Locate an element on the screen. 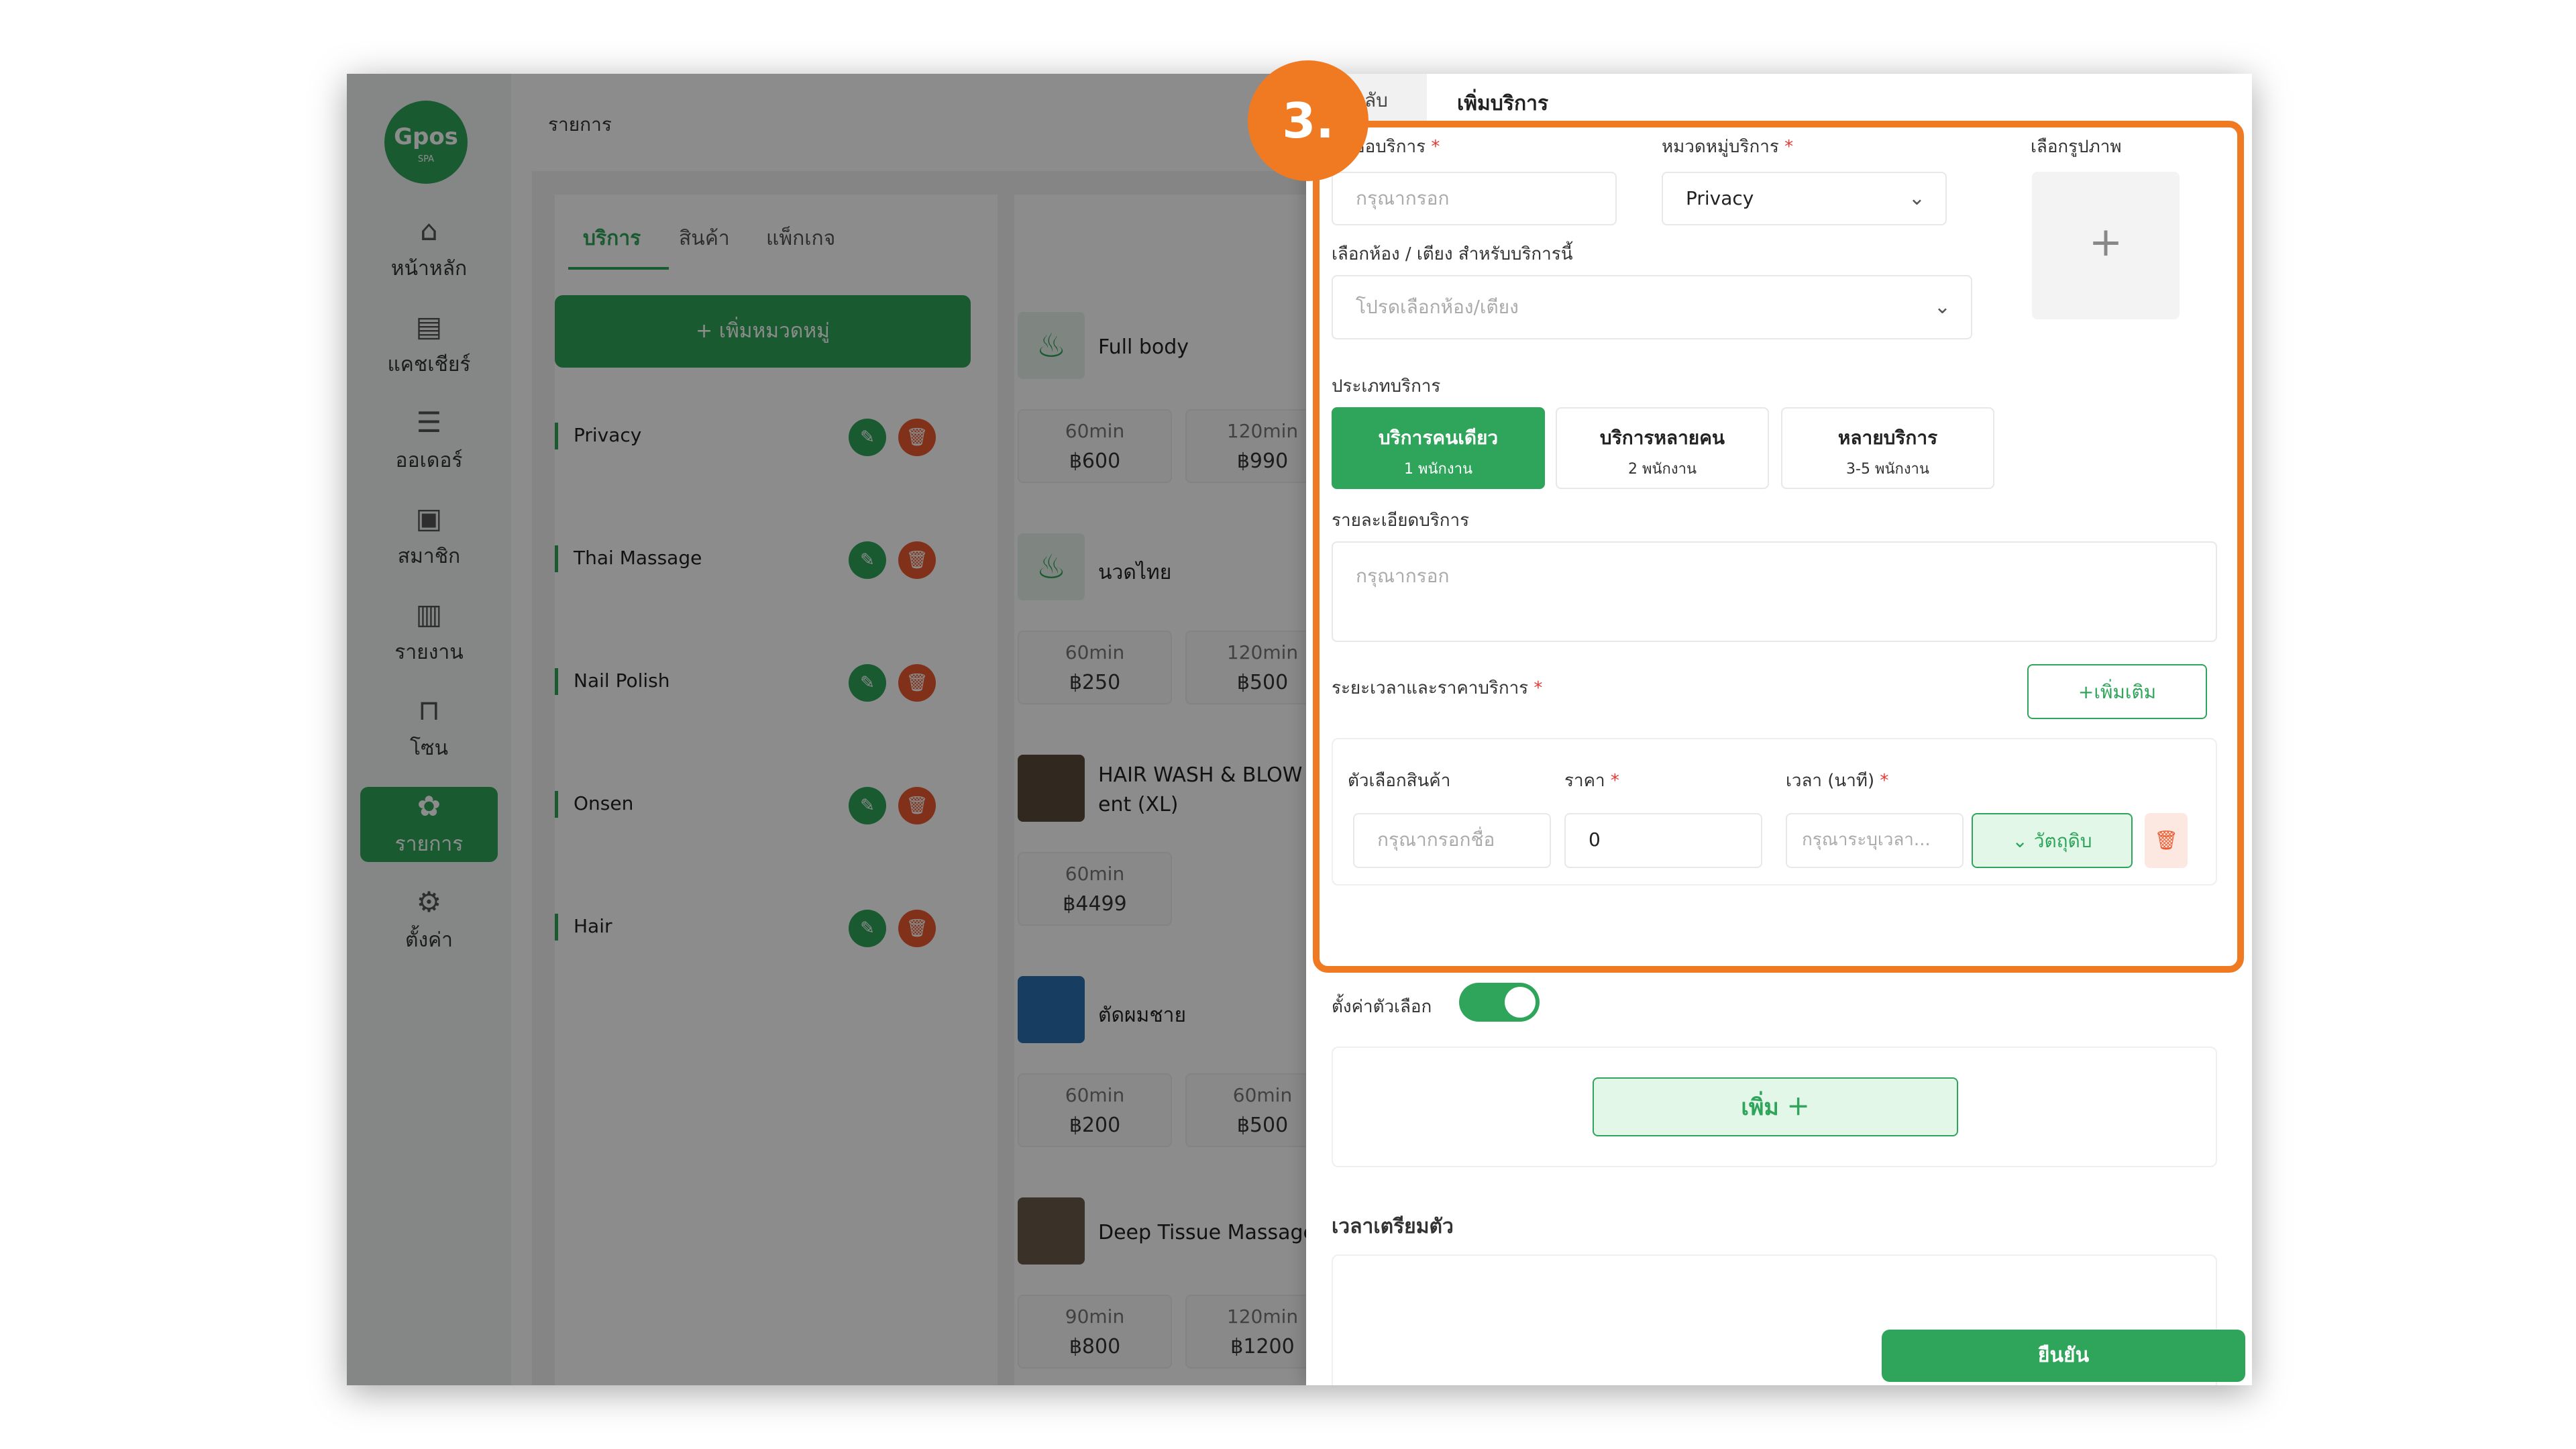 Image resolution: width=2576 pixels, height=1449 pixels. plus-icon: ＋ is located at coordinates (1798, 1107).